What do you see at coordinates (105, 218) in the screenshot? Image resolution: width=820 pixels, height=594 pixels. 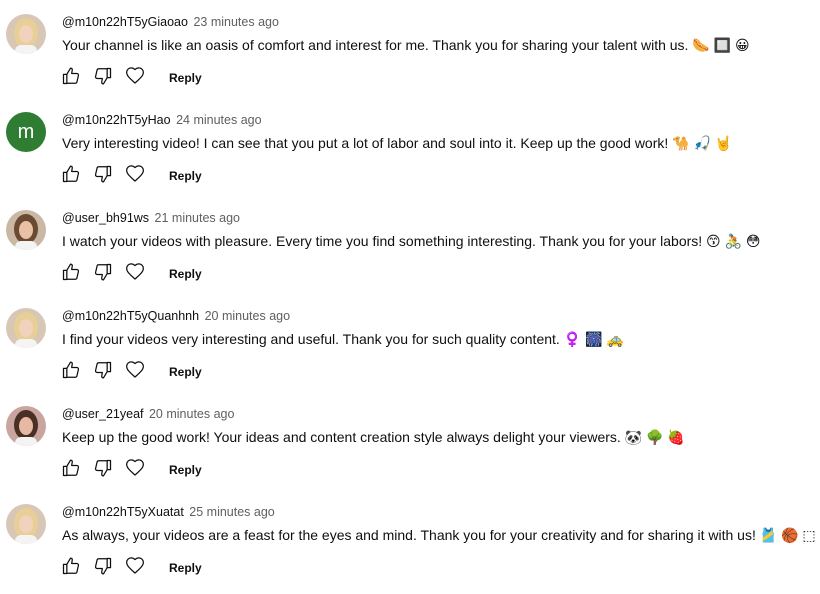 I see `comment-author: @user_bh91ws` at bounding box center [105, 218].